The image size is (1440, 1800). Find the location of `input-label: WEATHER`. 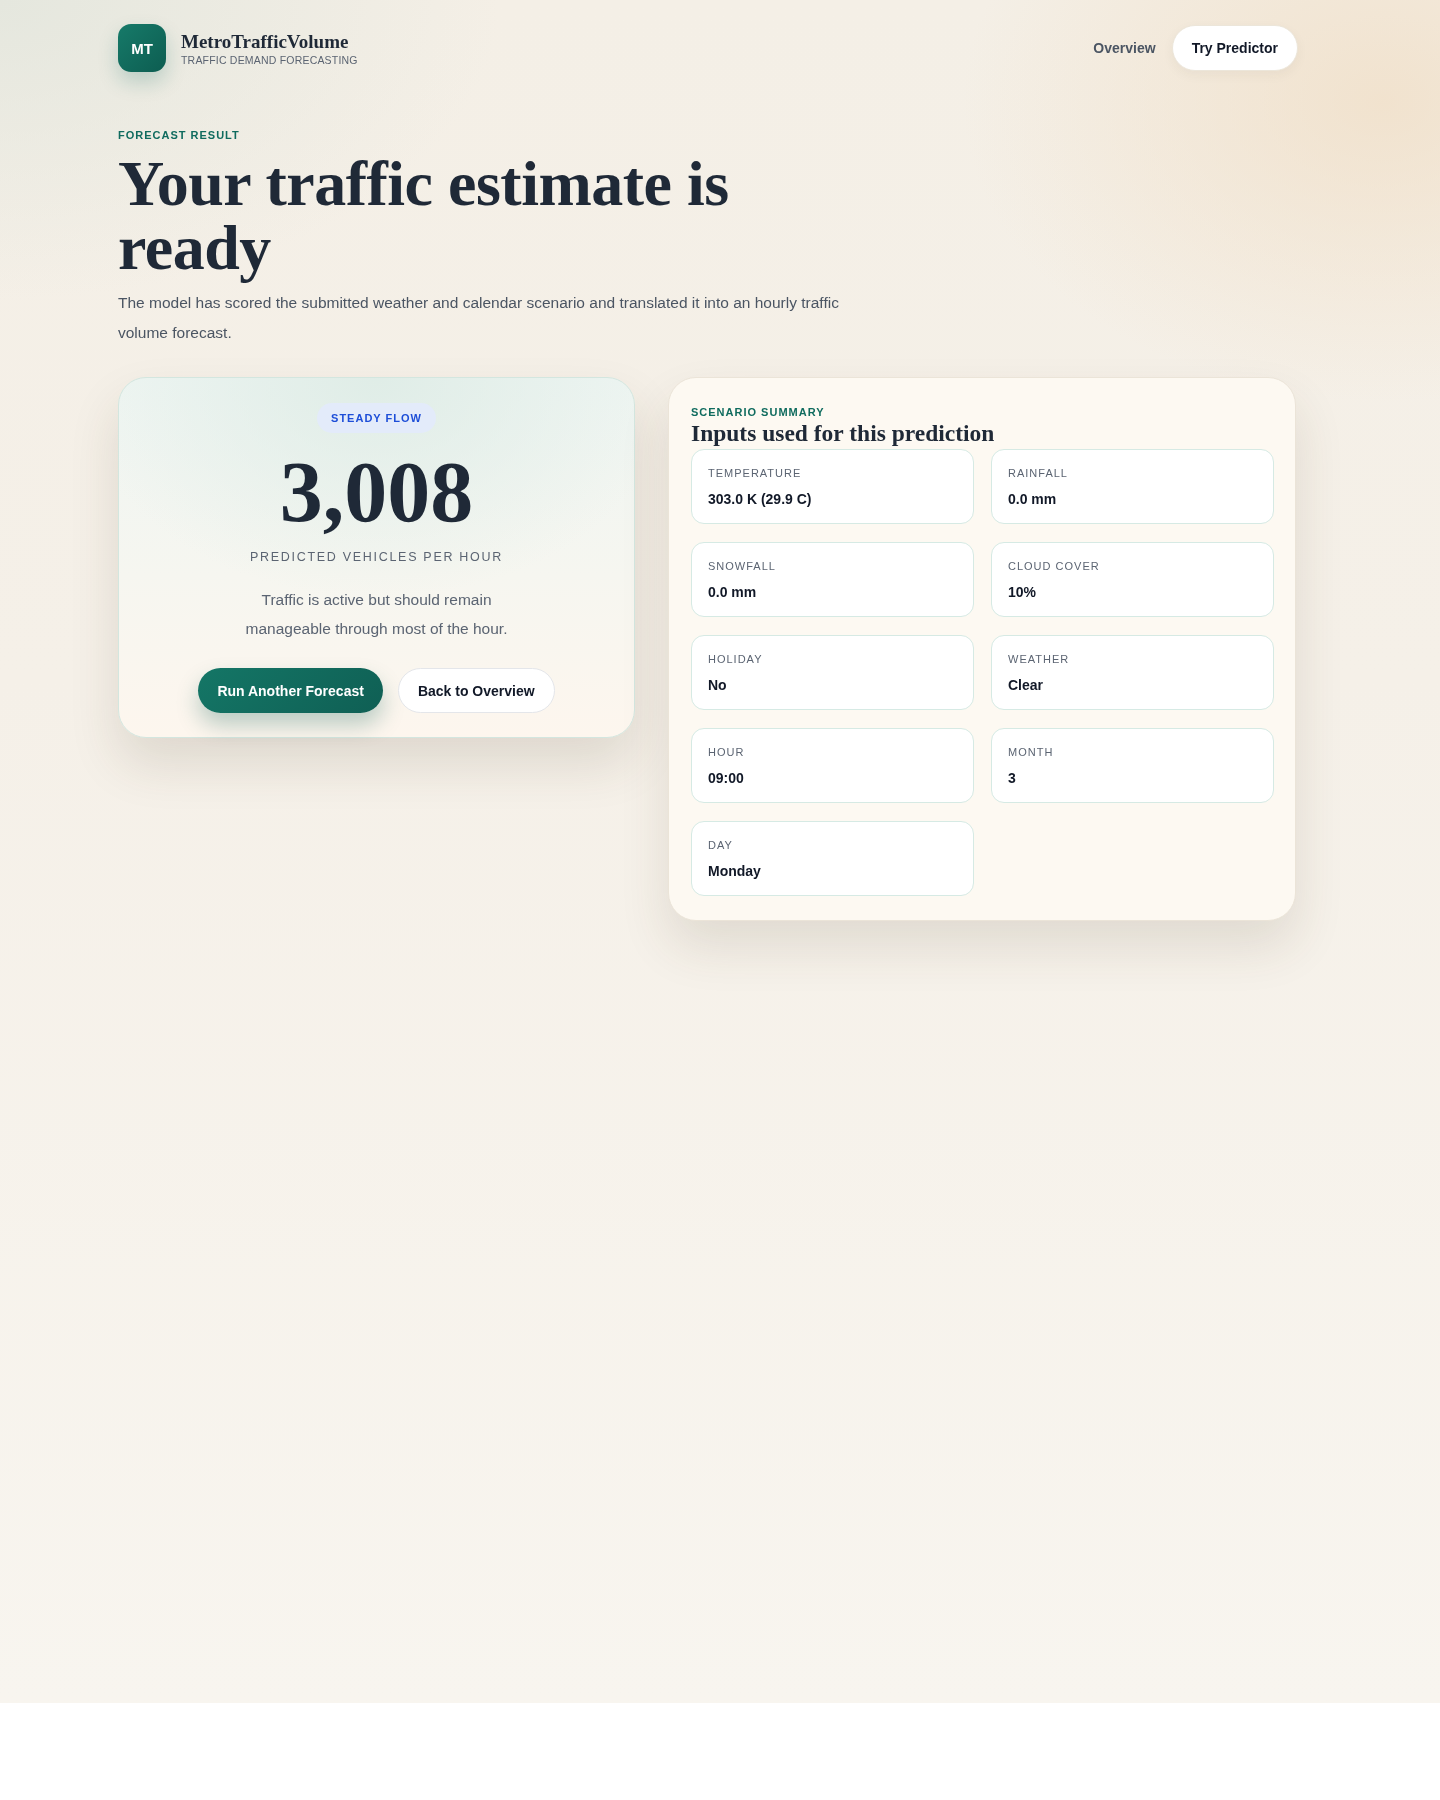

input-label: WEATHER is located at coordinates (1039, 659).